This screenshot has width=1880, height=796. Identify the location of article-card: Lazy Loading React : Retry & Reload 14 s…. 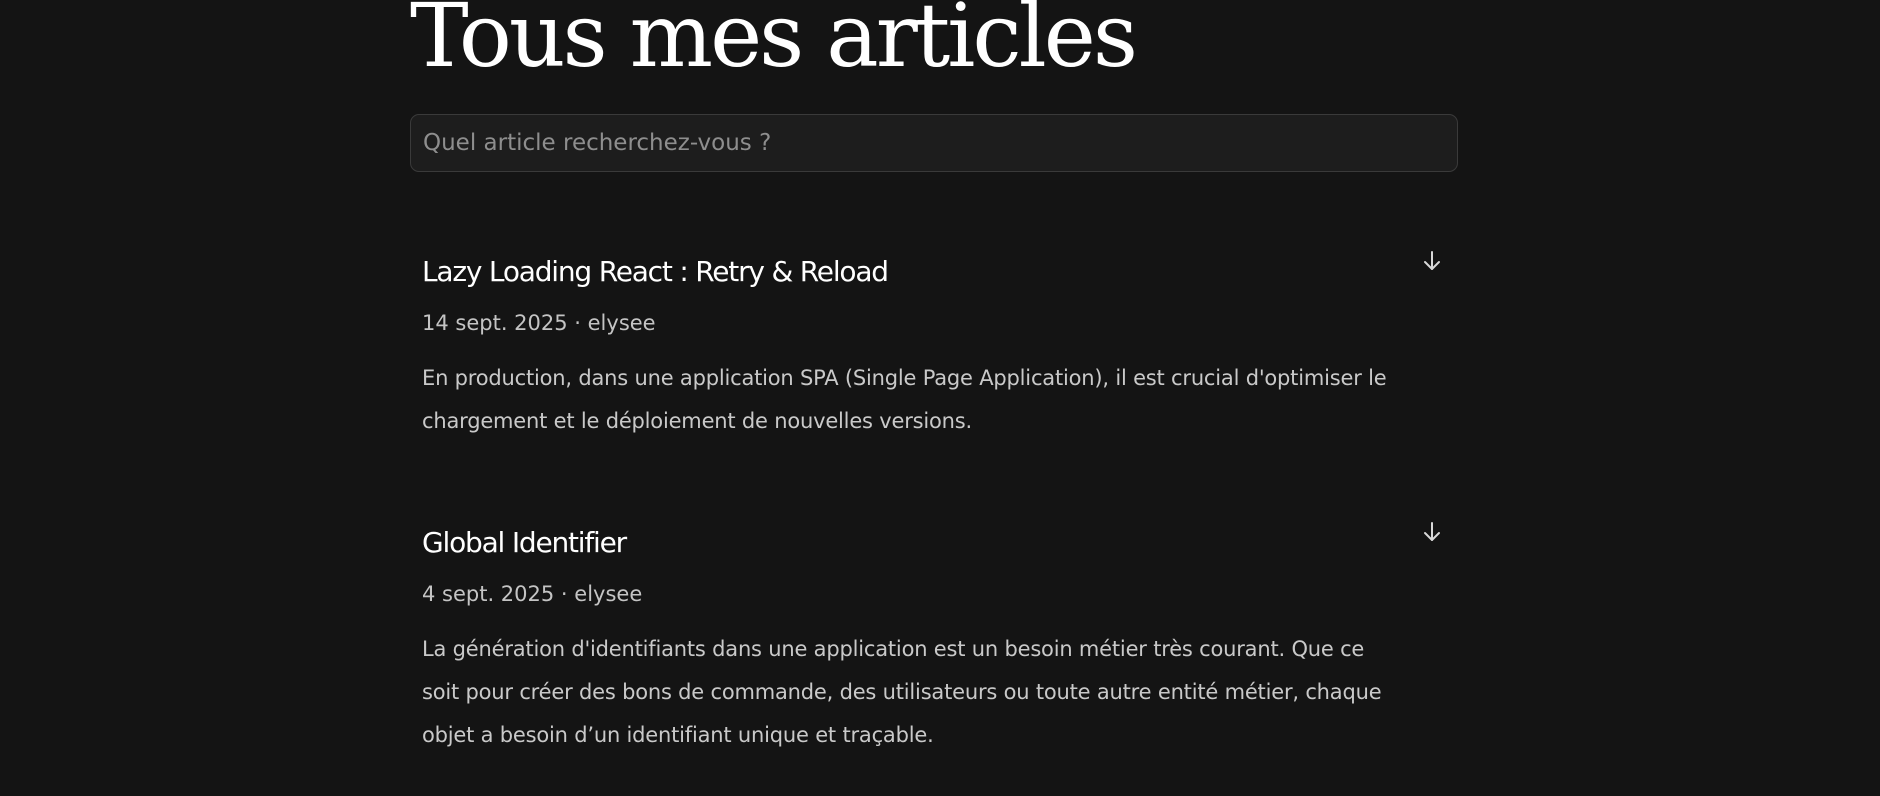
(940, 346).